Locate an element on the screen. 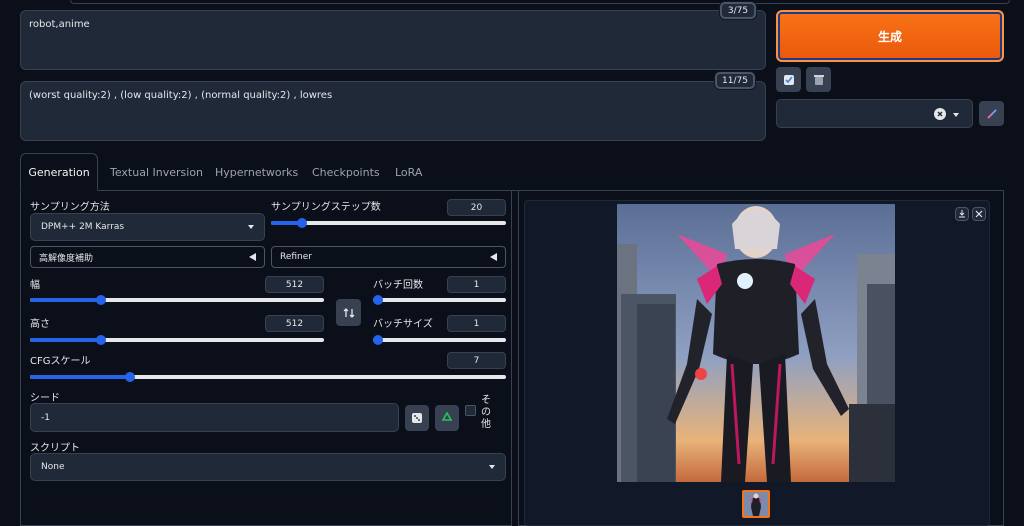 Image resolution: width=1024 pixels, height=526 pixels. robot-girl-image is located at coordinates (756, 343).